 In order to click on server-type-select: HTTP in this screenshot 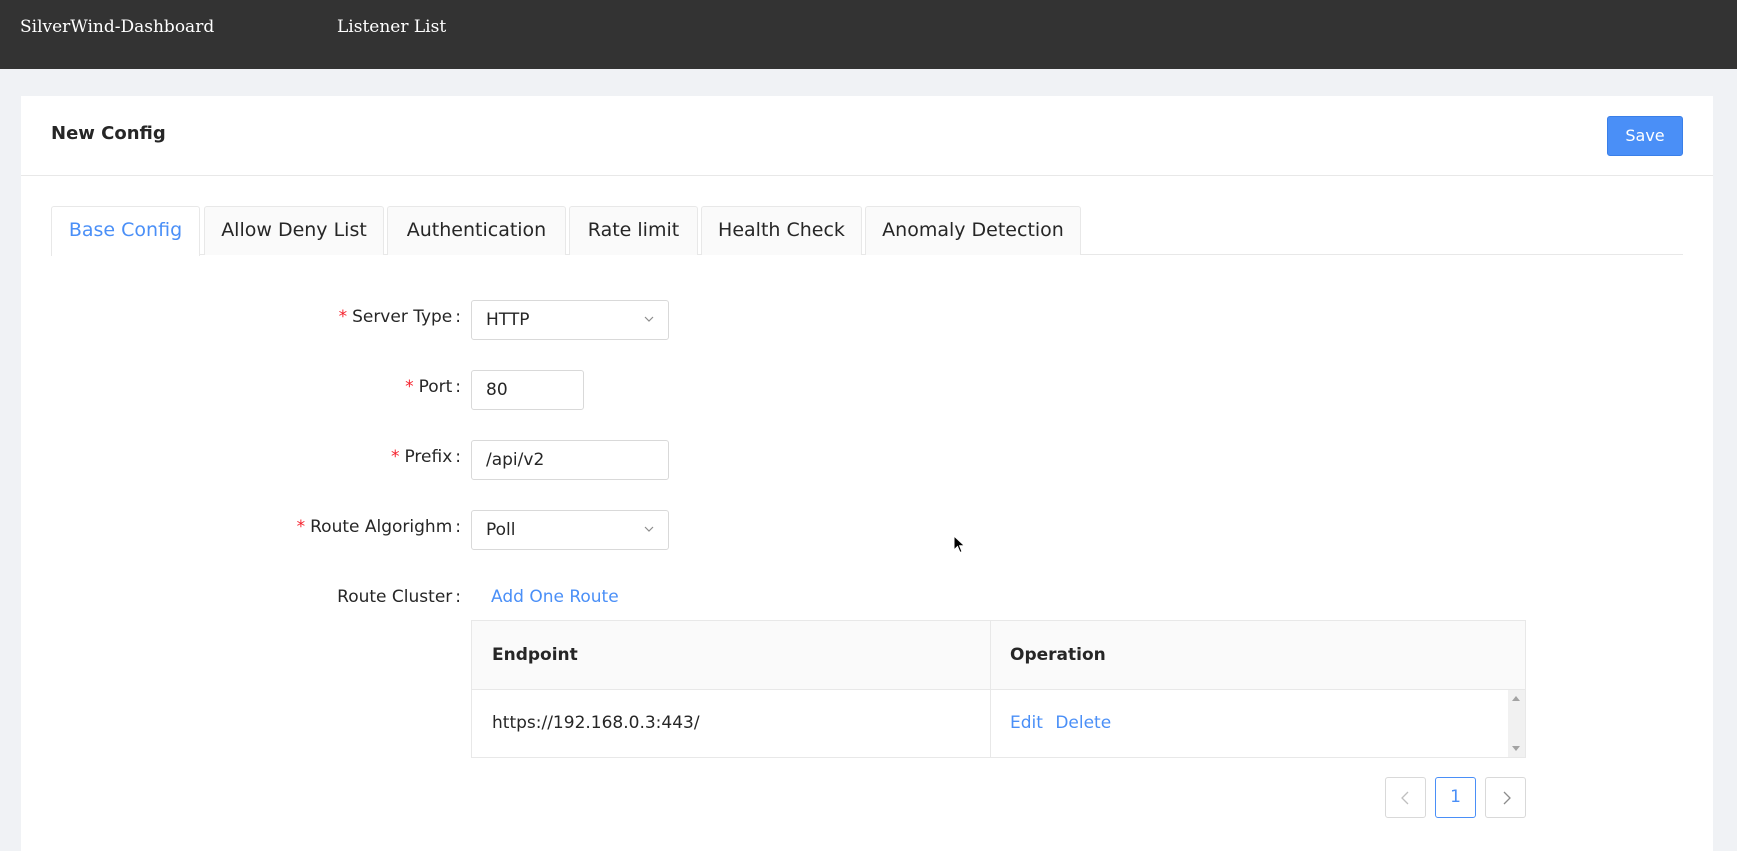, I will do `click(570, 320)`.